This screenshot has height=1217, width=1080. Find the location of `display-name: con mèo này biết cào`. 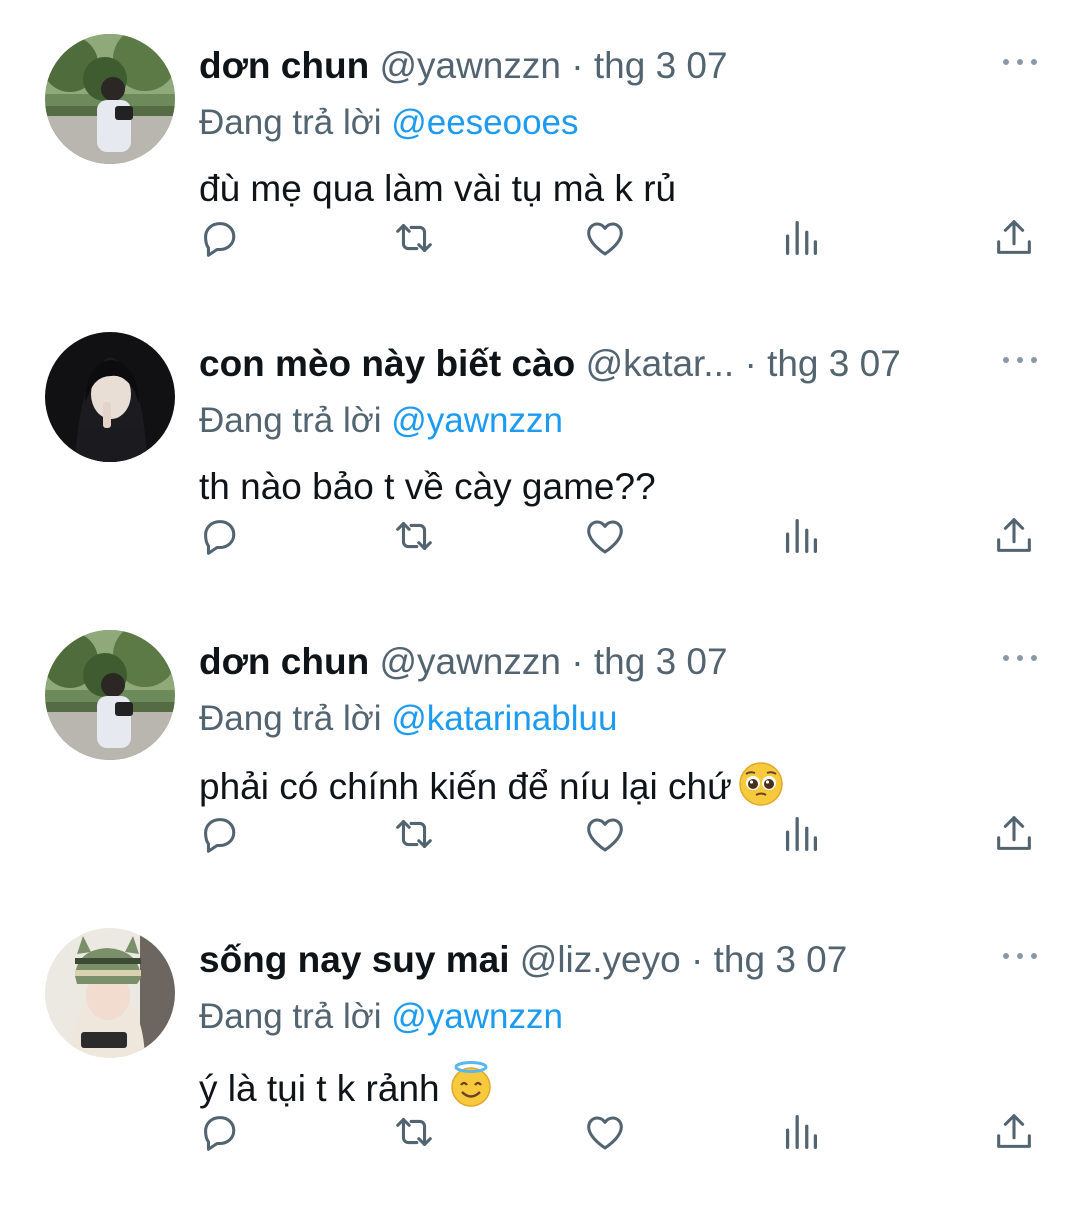

display-name: con mèo này biết cào is located at coordinates (387, 363).